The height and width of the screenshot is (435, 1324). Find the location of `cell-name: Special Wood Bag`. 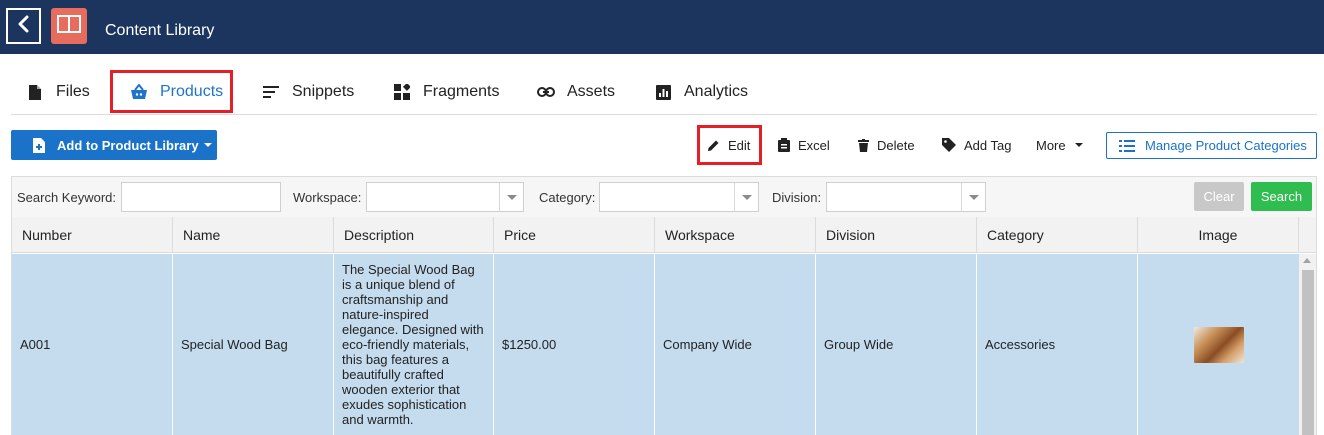

cell-name: Special Wood Bag is located at coordinates (253, 344).